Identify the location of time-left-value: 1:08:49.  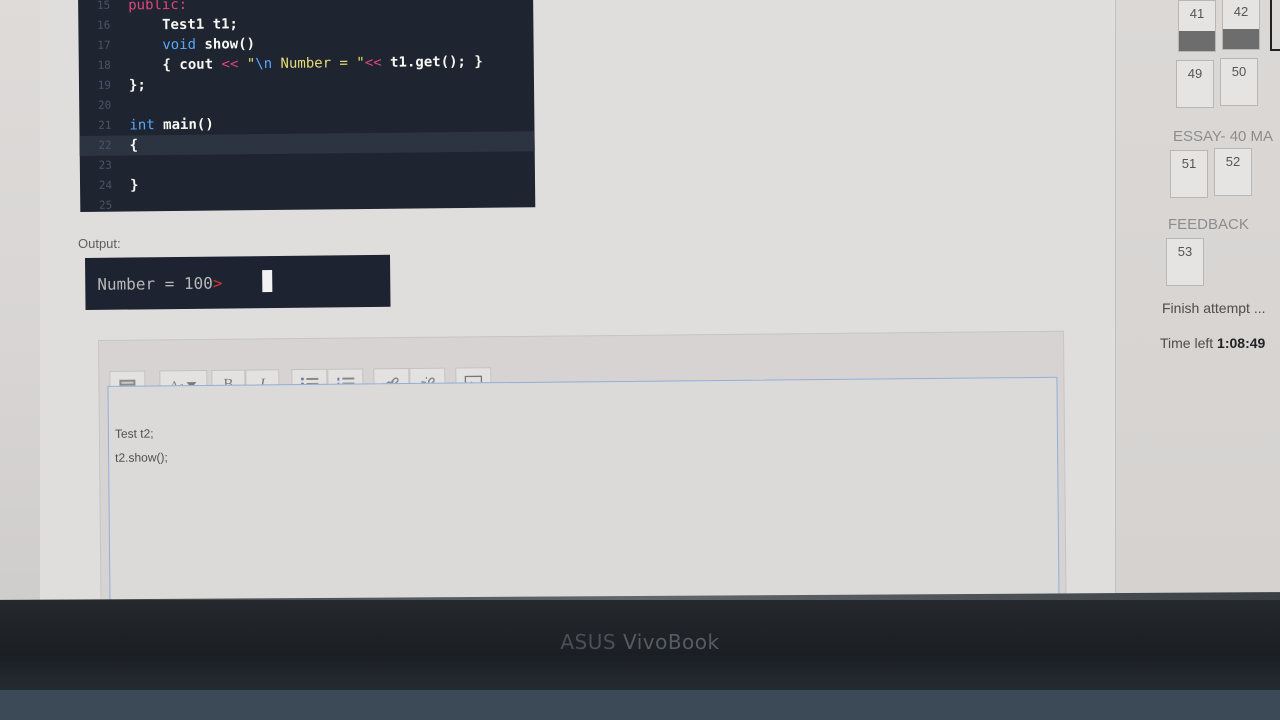
(1241, 343).